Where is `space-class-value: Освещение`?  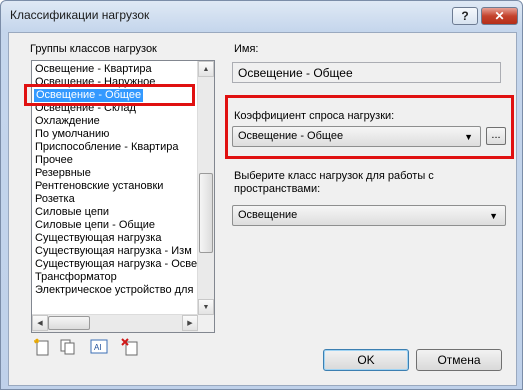
space-class-value: Освещение is located at coordinates (268, 215).